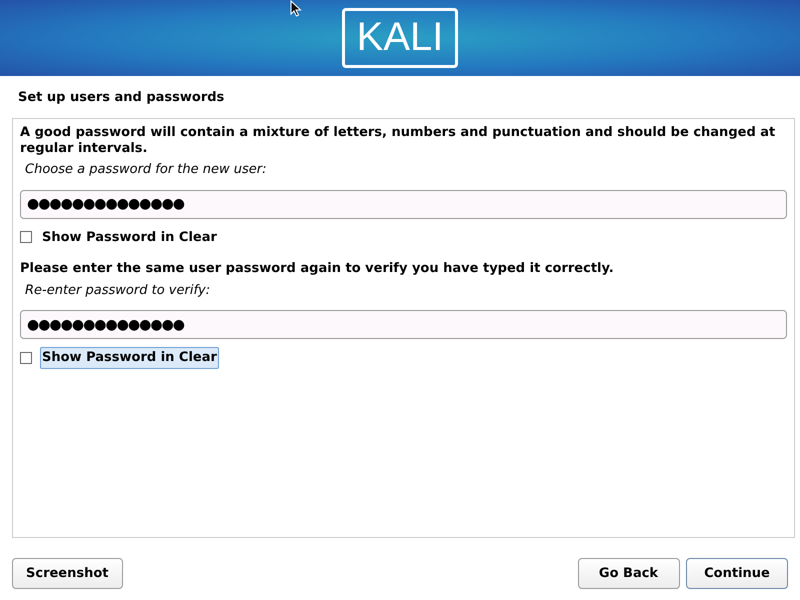 This screenshot has height=600, width=800. What do you see at coordinates (317, 268) in the screenshot?
I see `description-text: Please enter the same user password again to verify you have typed it correctly.` at bounding box center [317, 268].